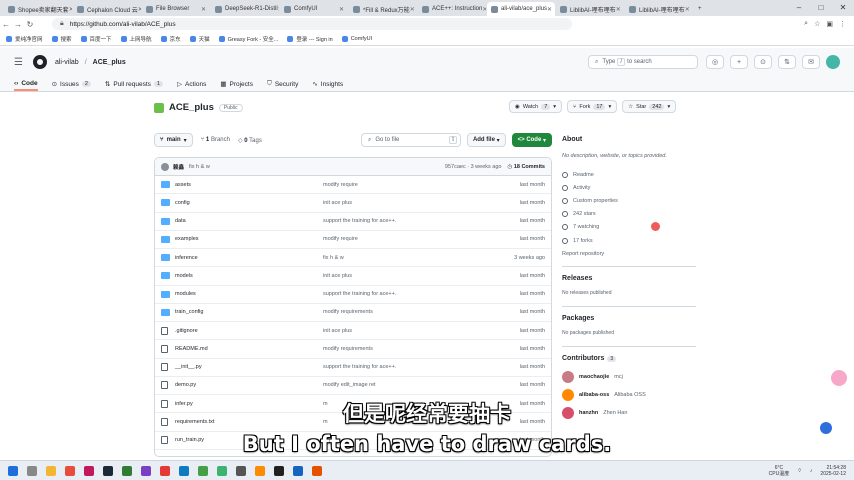 The height and width of the screenshot is (480, 854). What do you see at coordinates (811, 471) in the screenshot?
I see `volume-icon: ♪` at bounding box center [811, 471].